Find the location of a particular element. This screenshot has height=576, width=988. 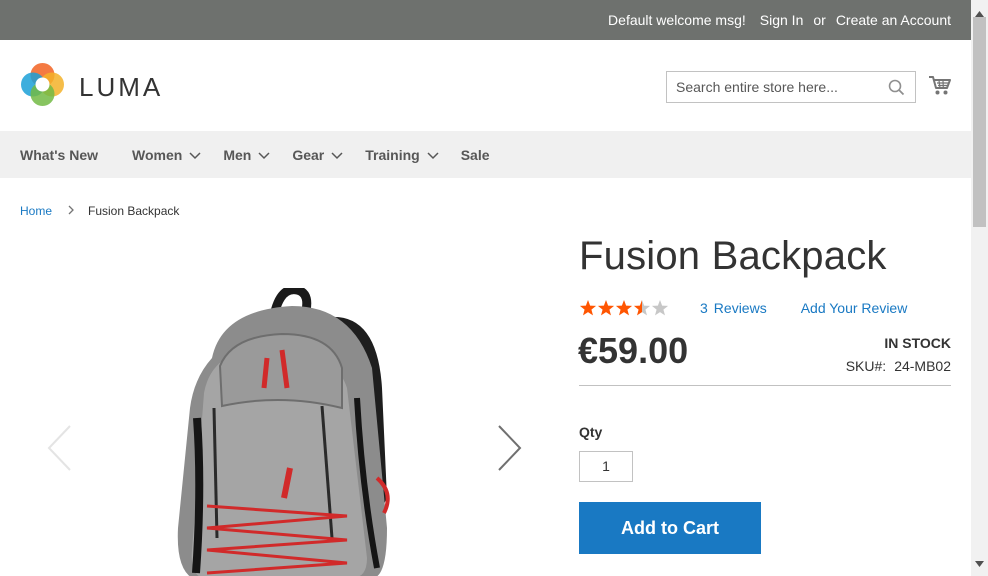

reviews-count: 3 is located at coordinates (704, 308).